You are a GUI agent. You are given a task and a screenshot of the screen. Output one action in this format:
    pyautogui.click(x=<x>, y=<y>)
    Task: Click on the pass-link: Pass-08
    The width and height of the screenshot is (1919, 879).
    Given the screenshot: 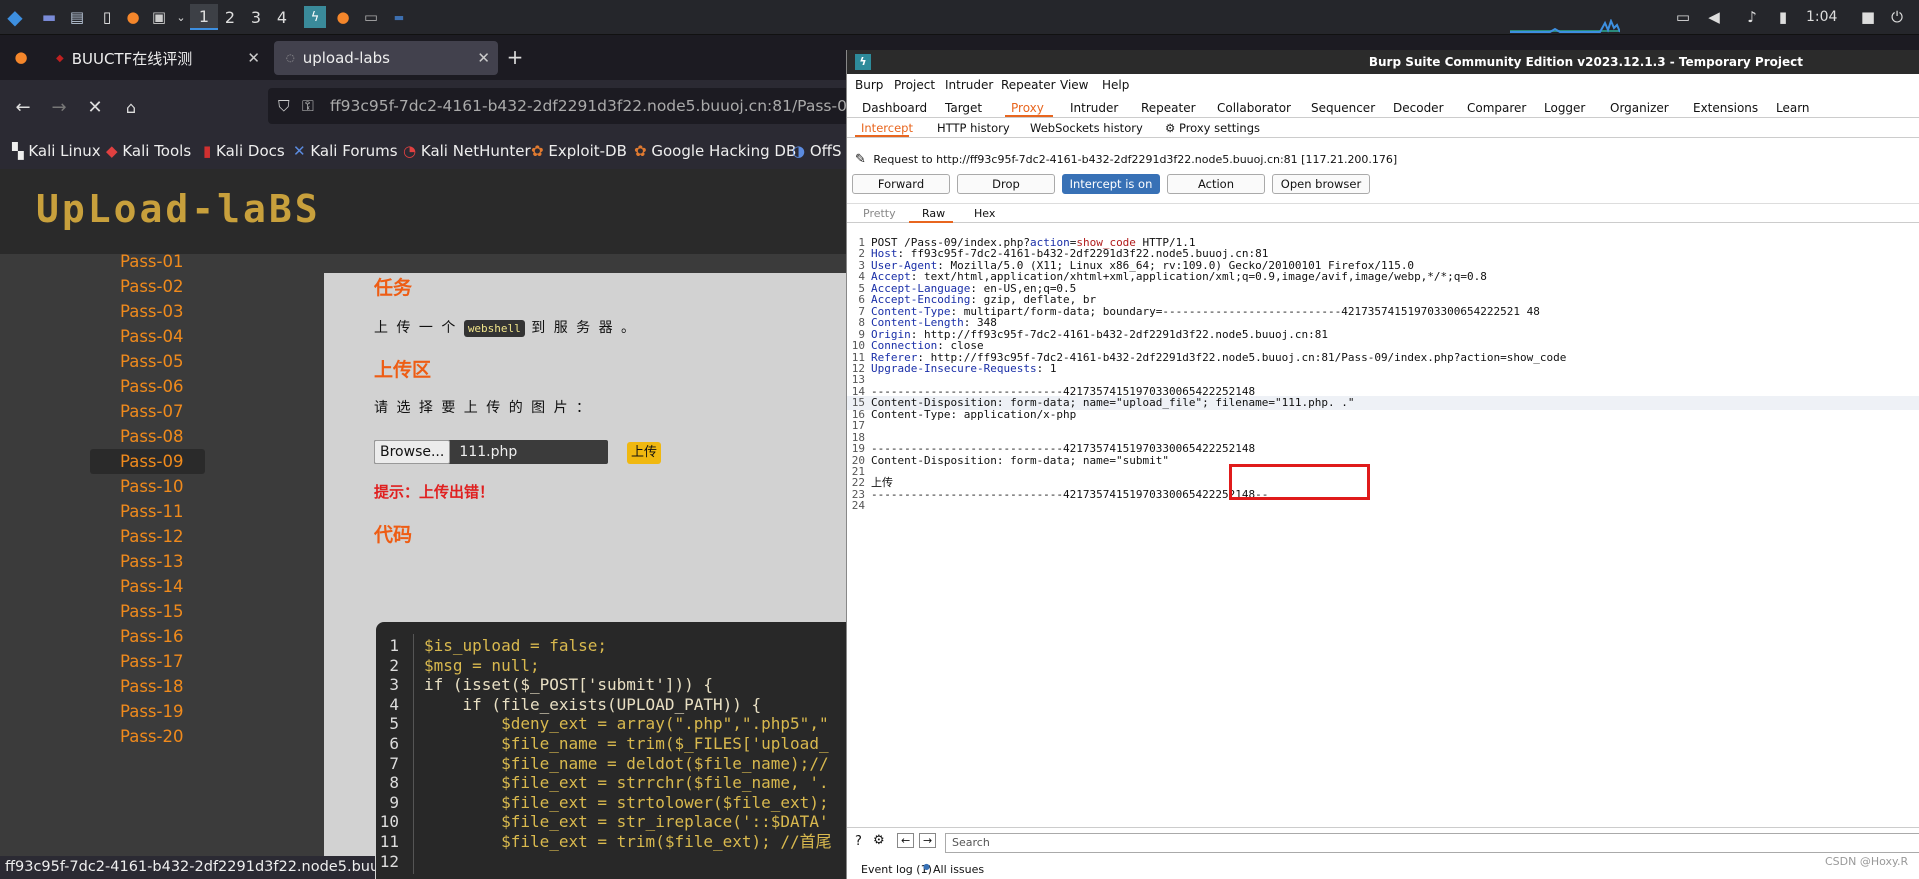 What is the action you would take?
    pyautogui.click(x=150, y=436)
    